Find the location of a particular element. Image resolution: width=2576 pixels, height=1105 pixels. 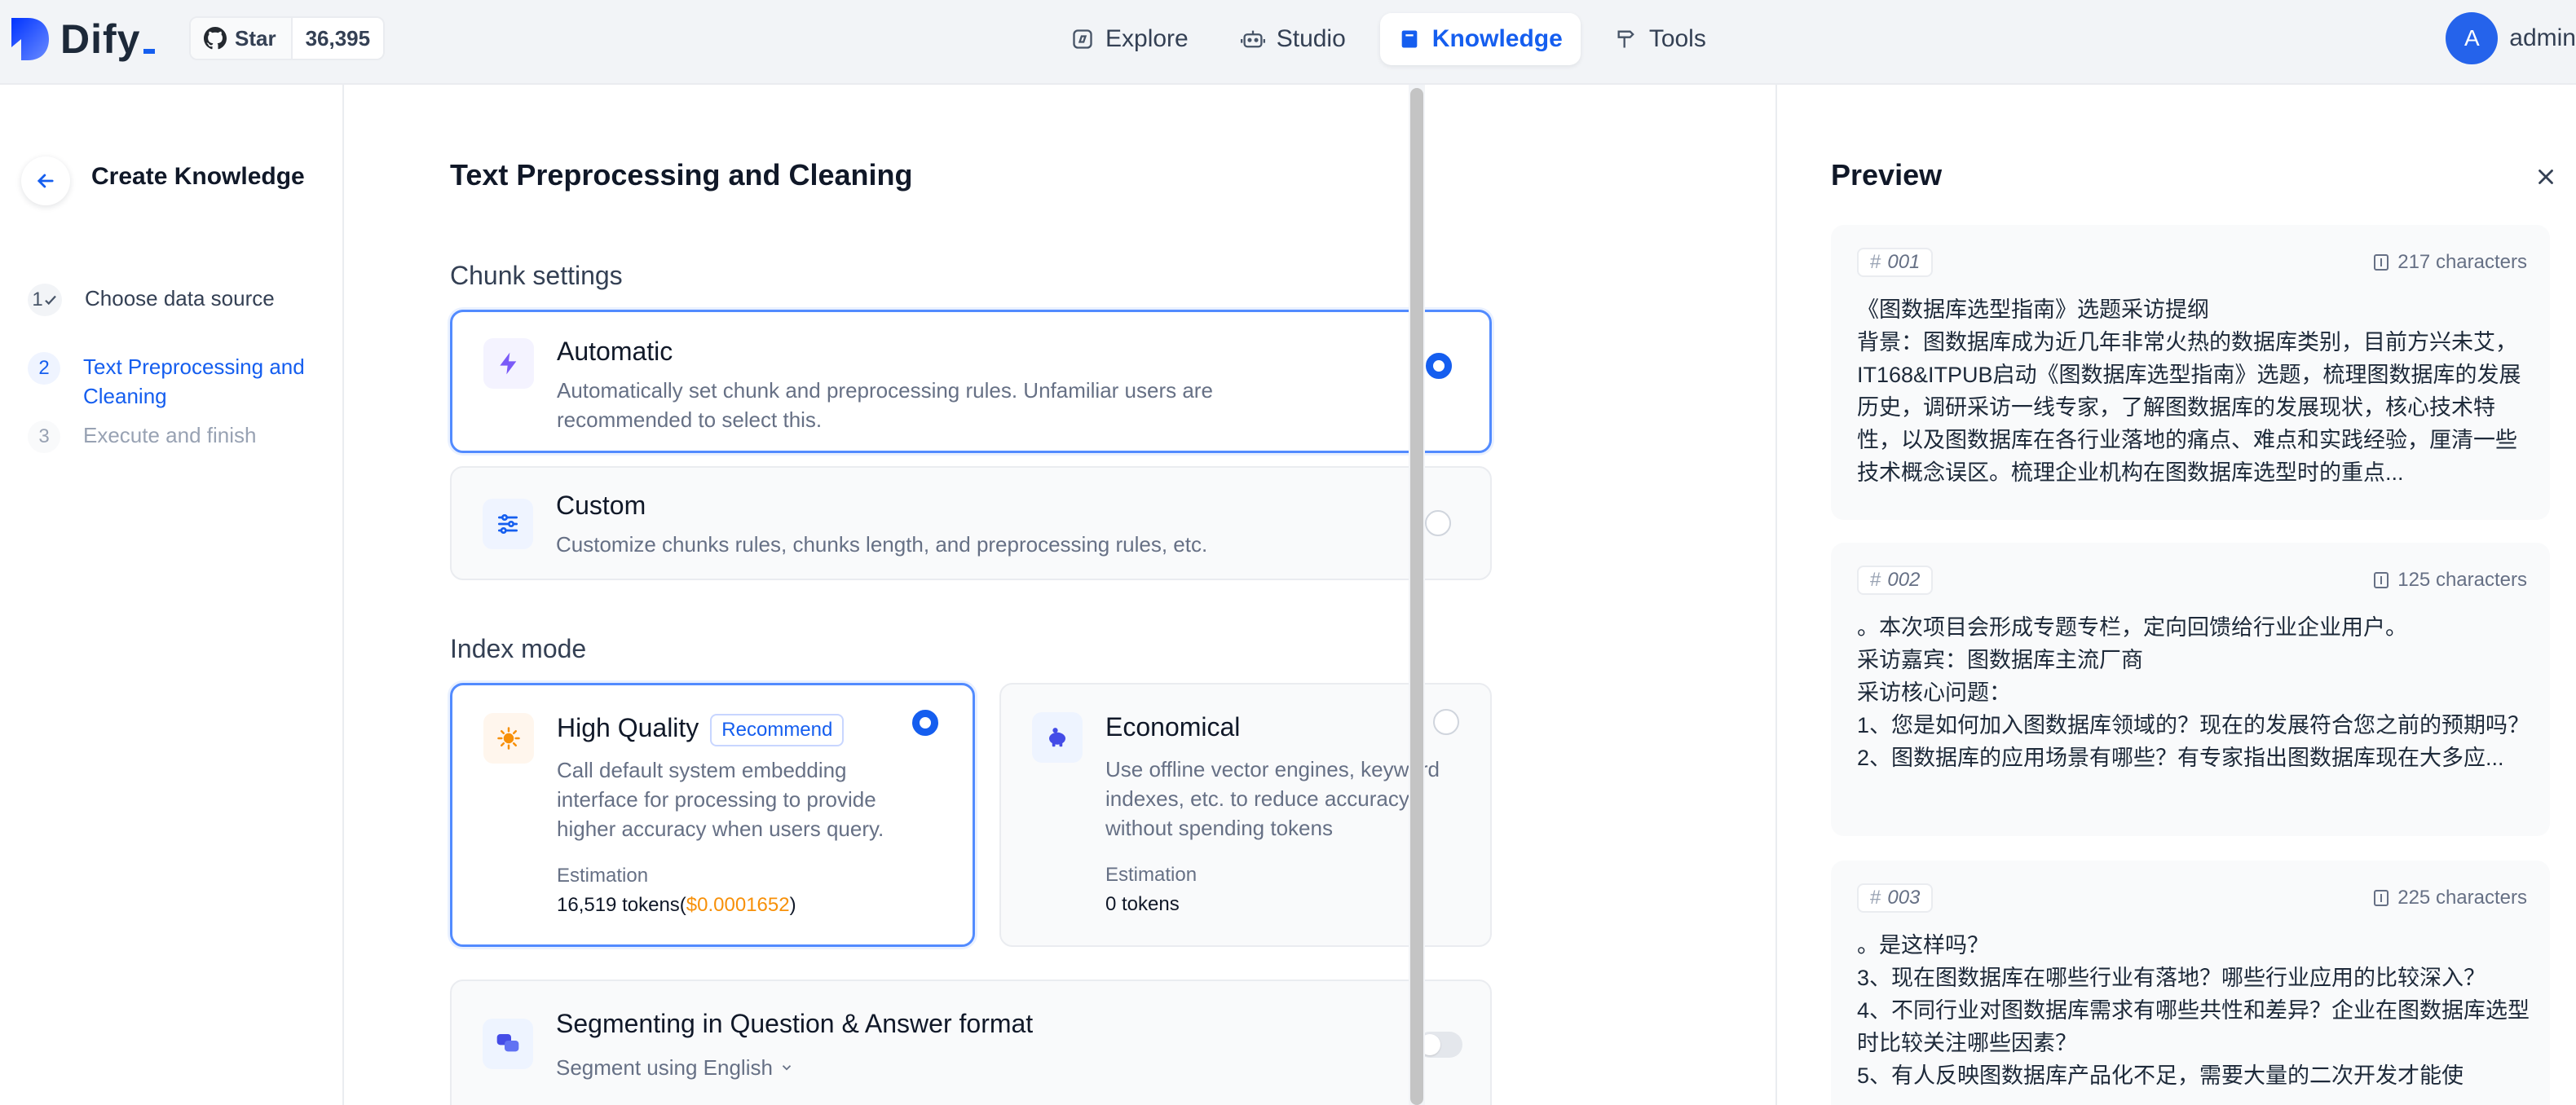

sun-icon is located at coordinates (508, 739).